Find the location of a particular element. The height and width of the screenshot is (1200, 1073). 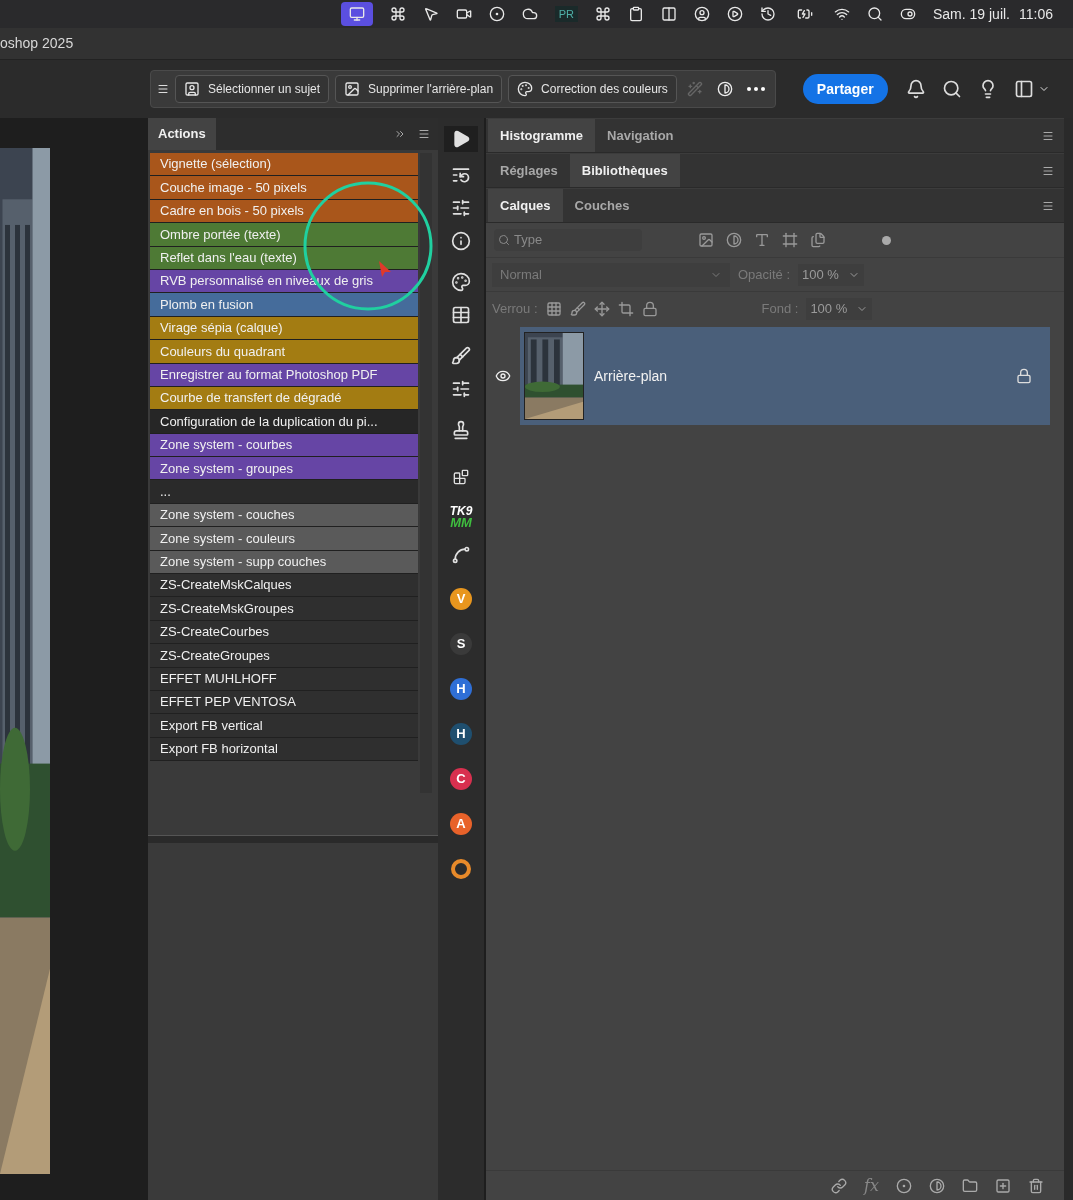

action-item: ZS-CreateGroupes is located at coordinates (284, 656).